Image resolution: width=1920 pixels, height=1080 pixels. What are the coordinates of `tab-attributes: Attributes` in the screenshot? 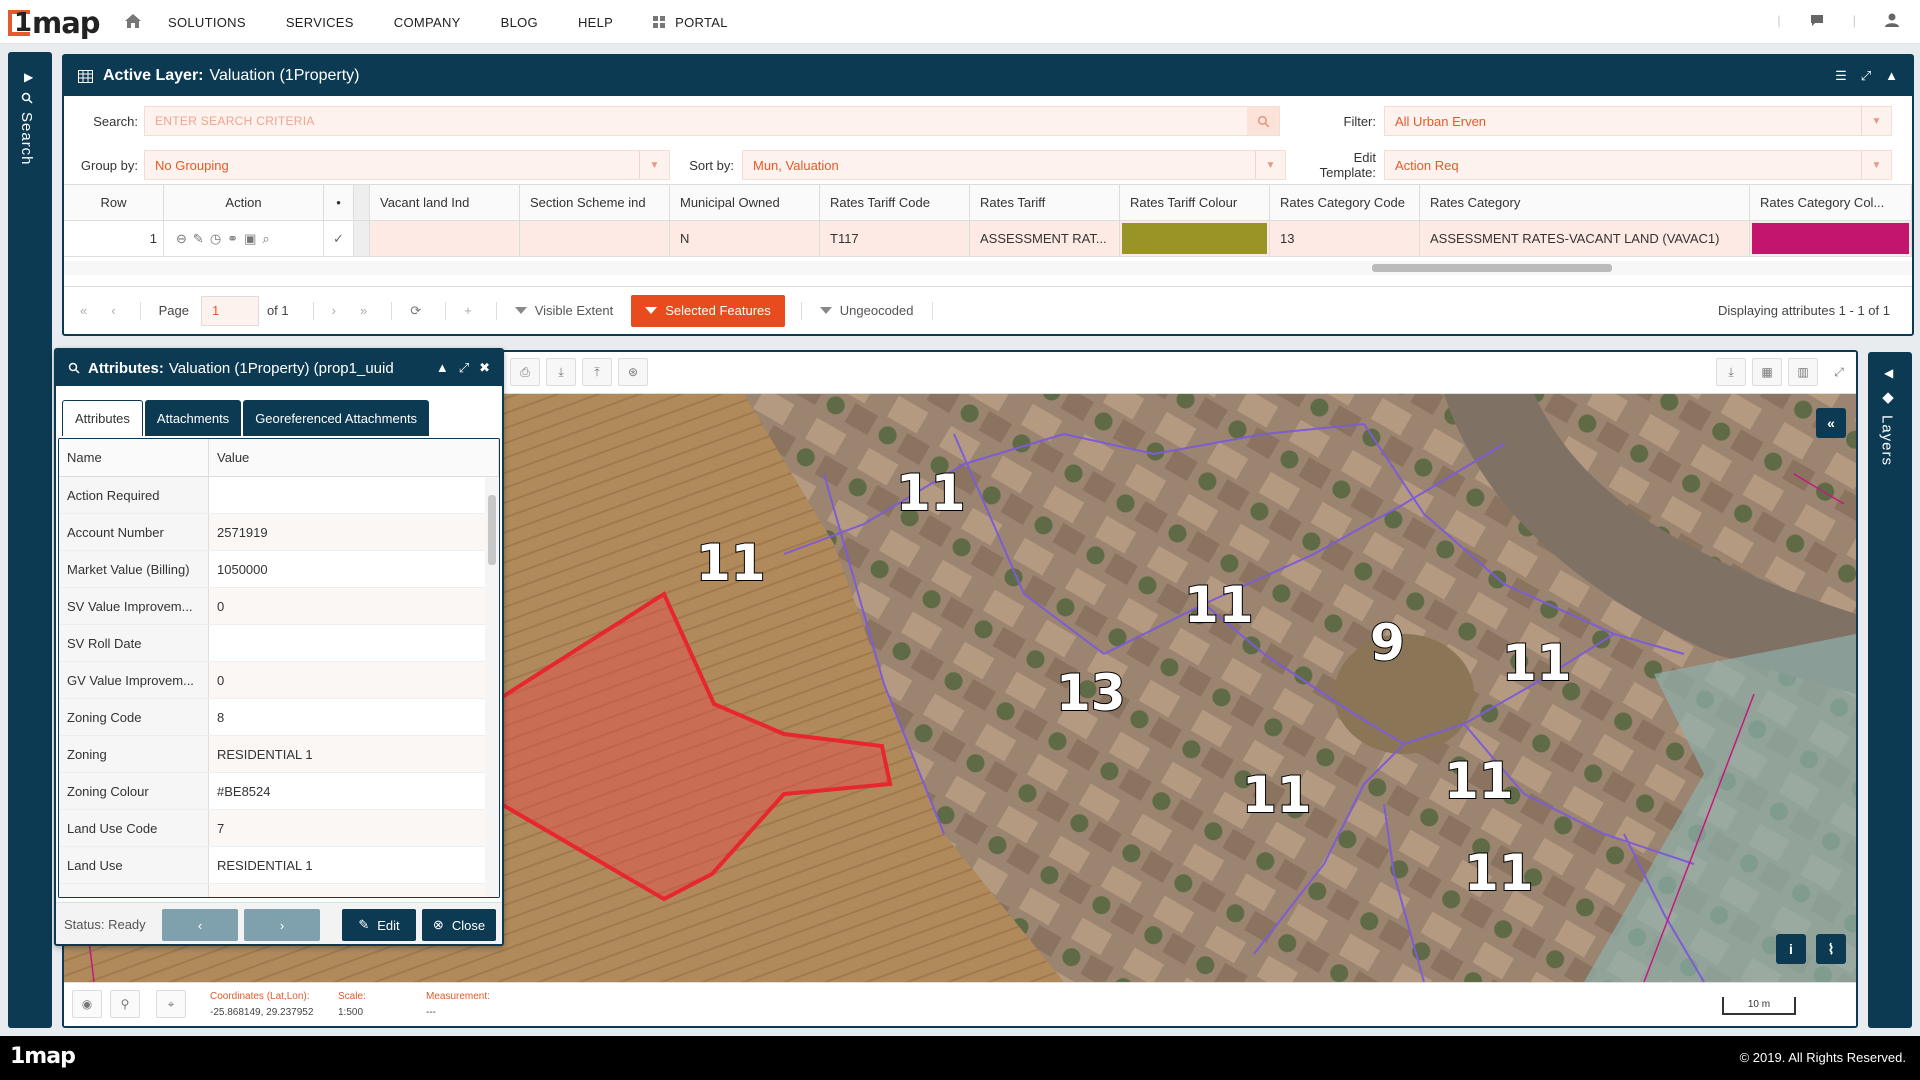 It's located at (102, 418).